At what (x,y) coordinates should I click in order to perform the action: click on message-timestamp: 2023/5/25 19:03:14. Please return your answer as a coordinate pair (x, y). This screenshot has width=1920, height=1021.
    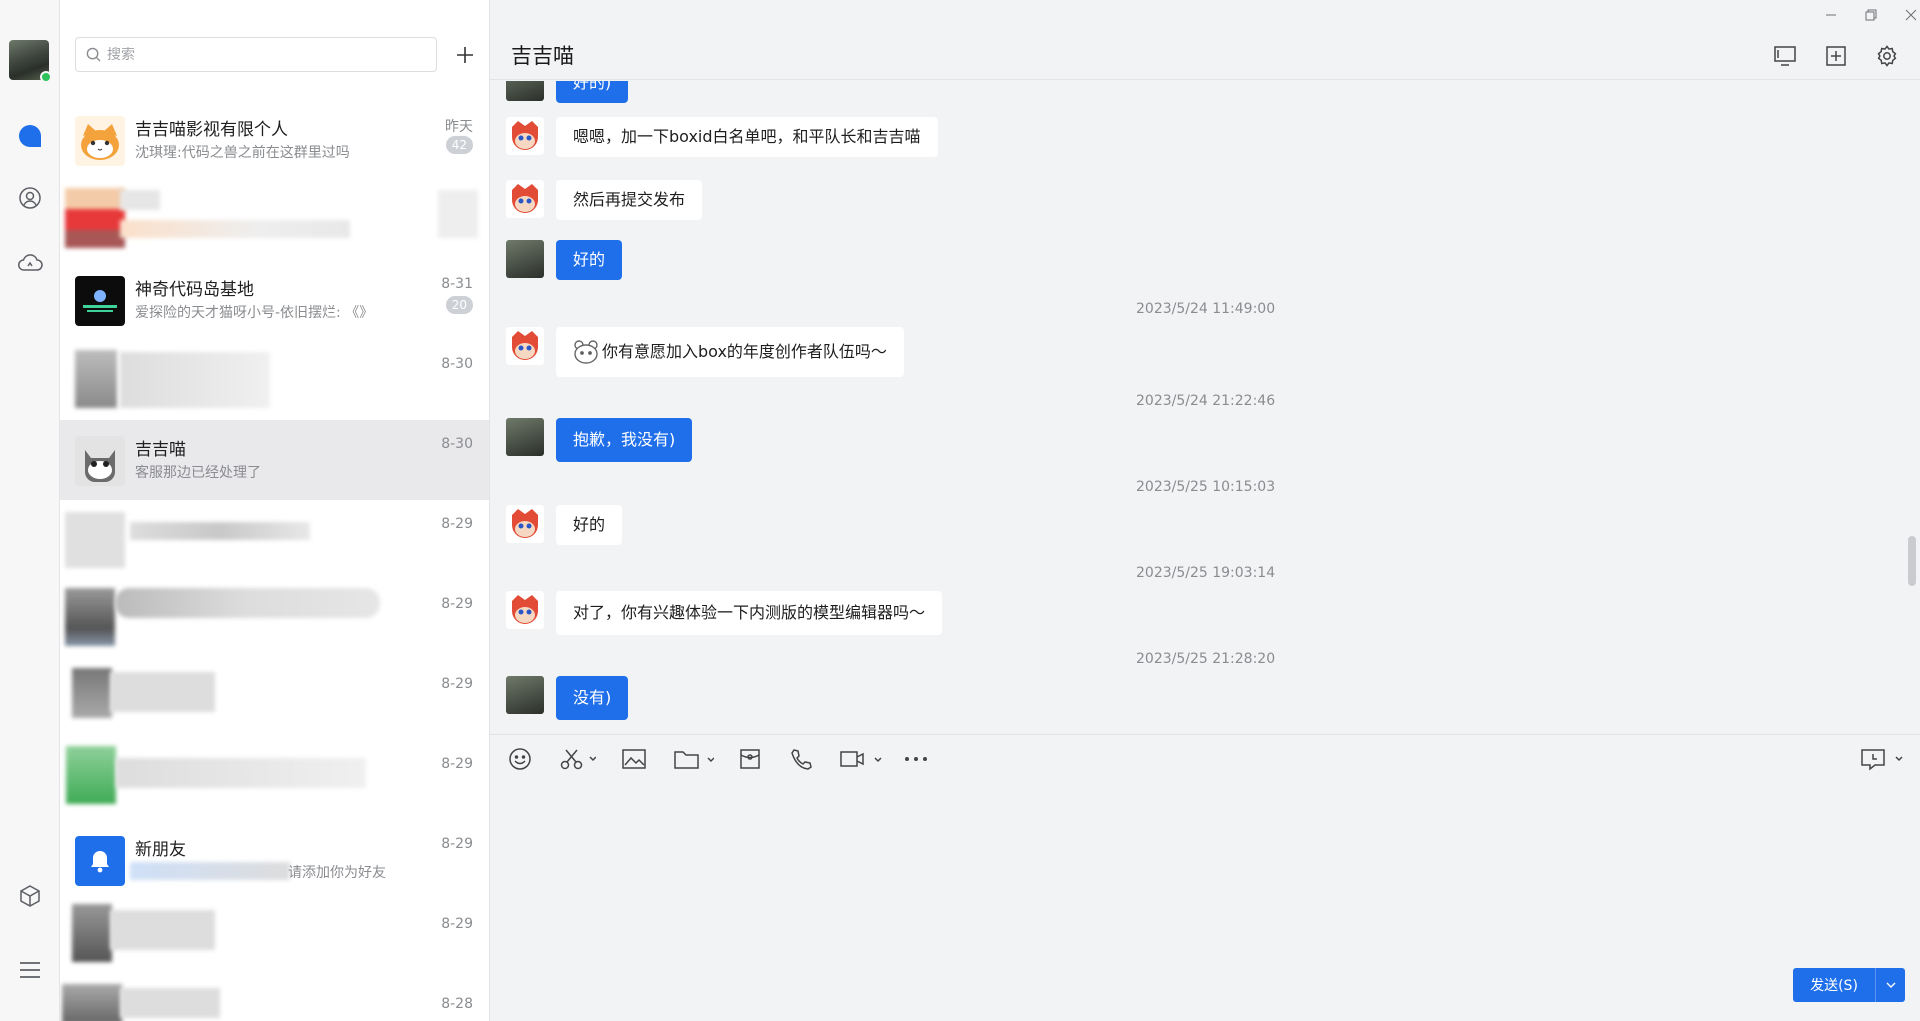
    Looking at the image, I should click on (1206, 573).